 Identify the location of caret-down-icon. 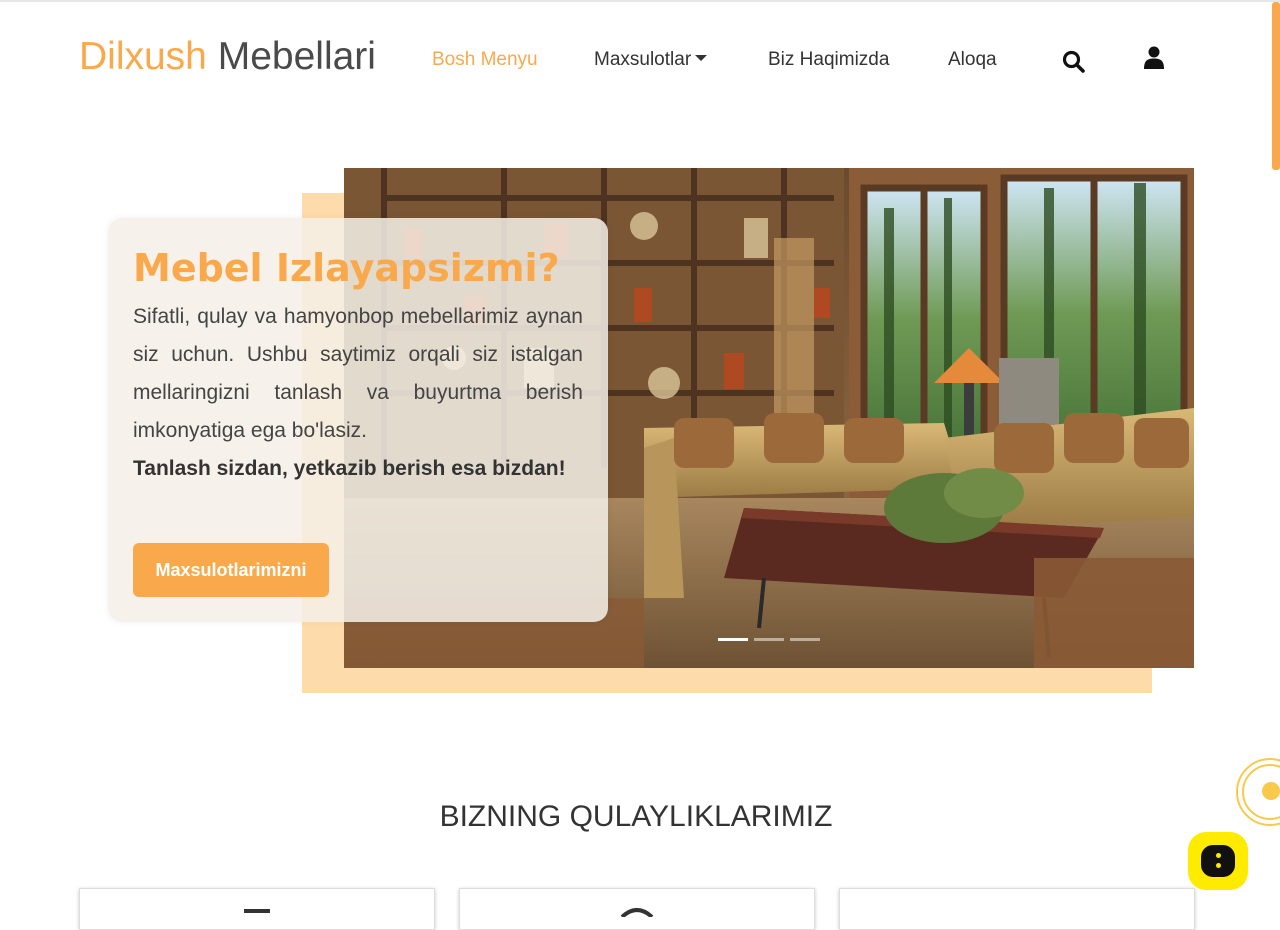
(701, 58).